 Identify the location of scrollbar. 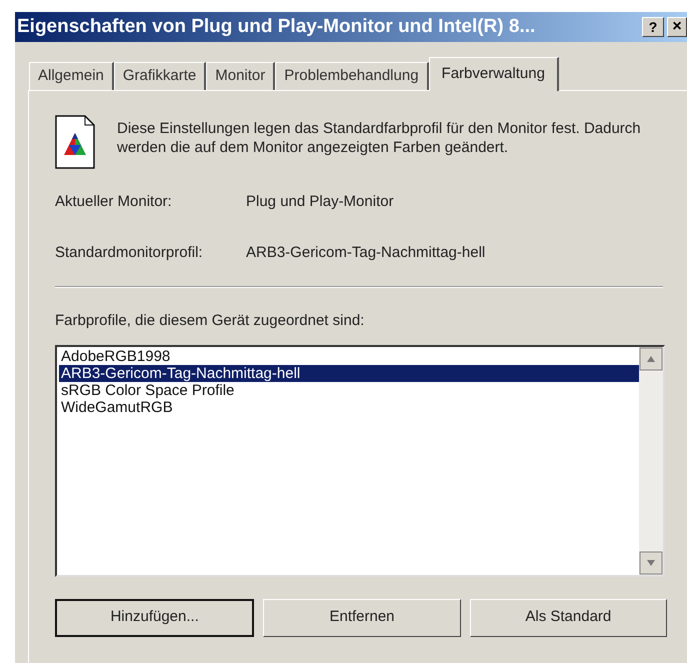
(651, 460).